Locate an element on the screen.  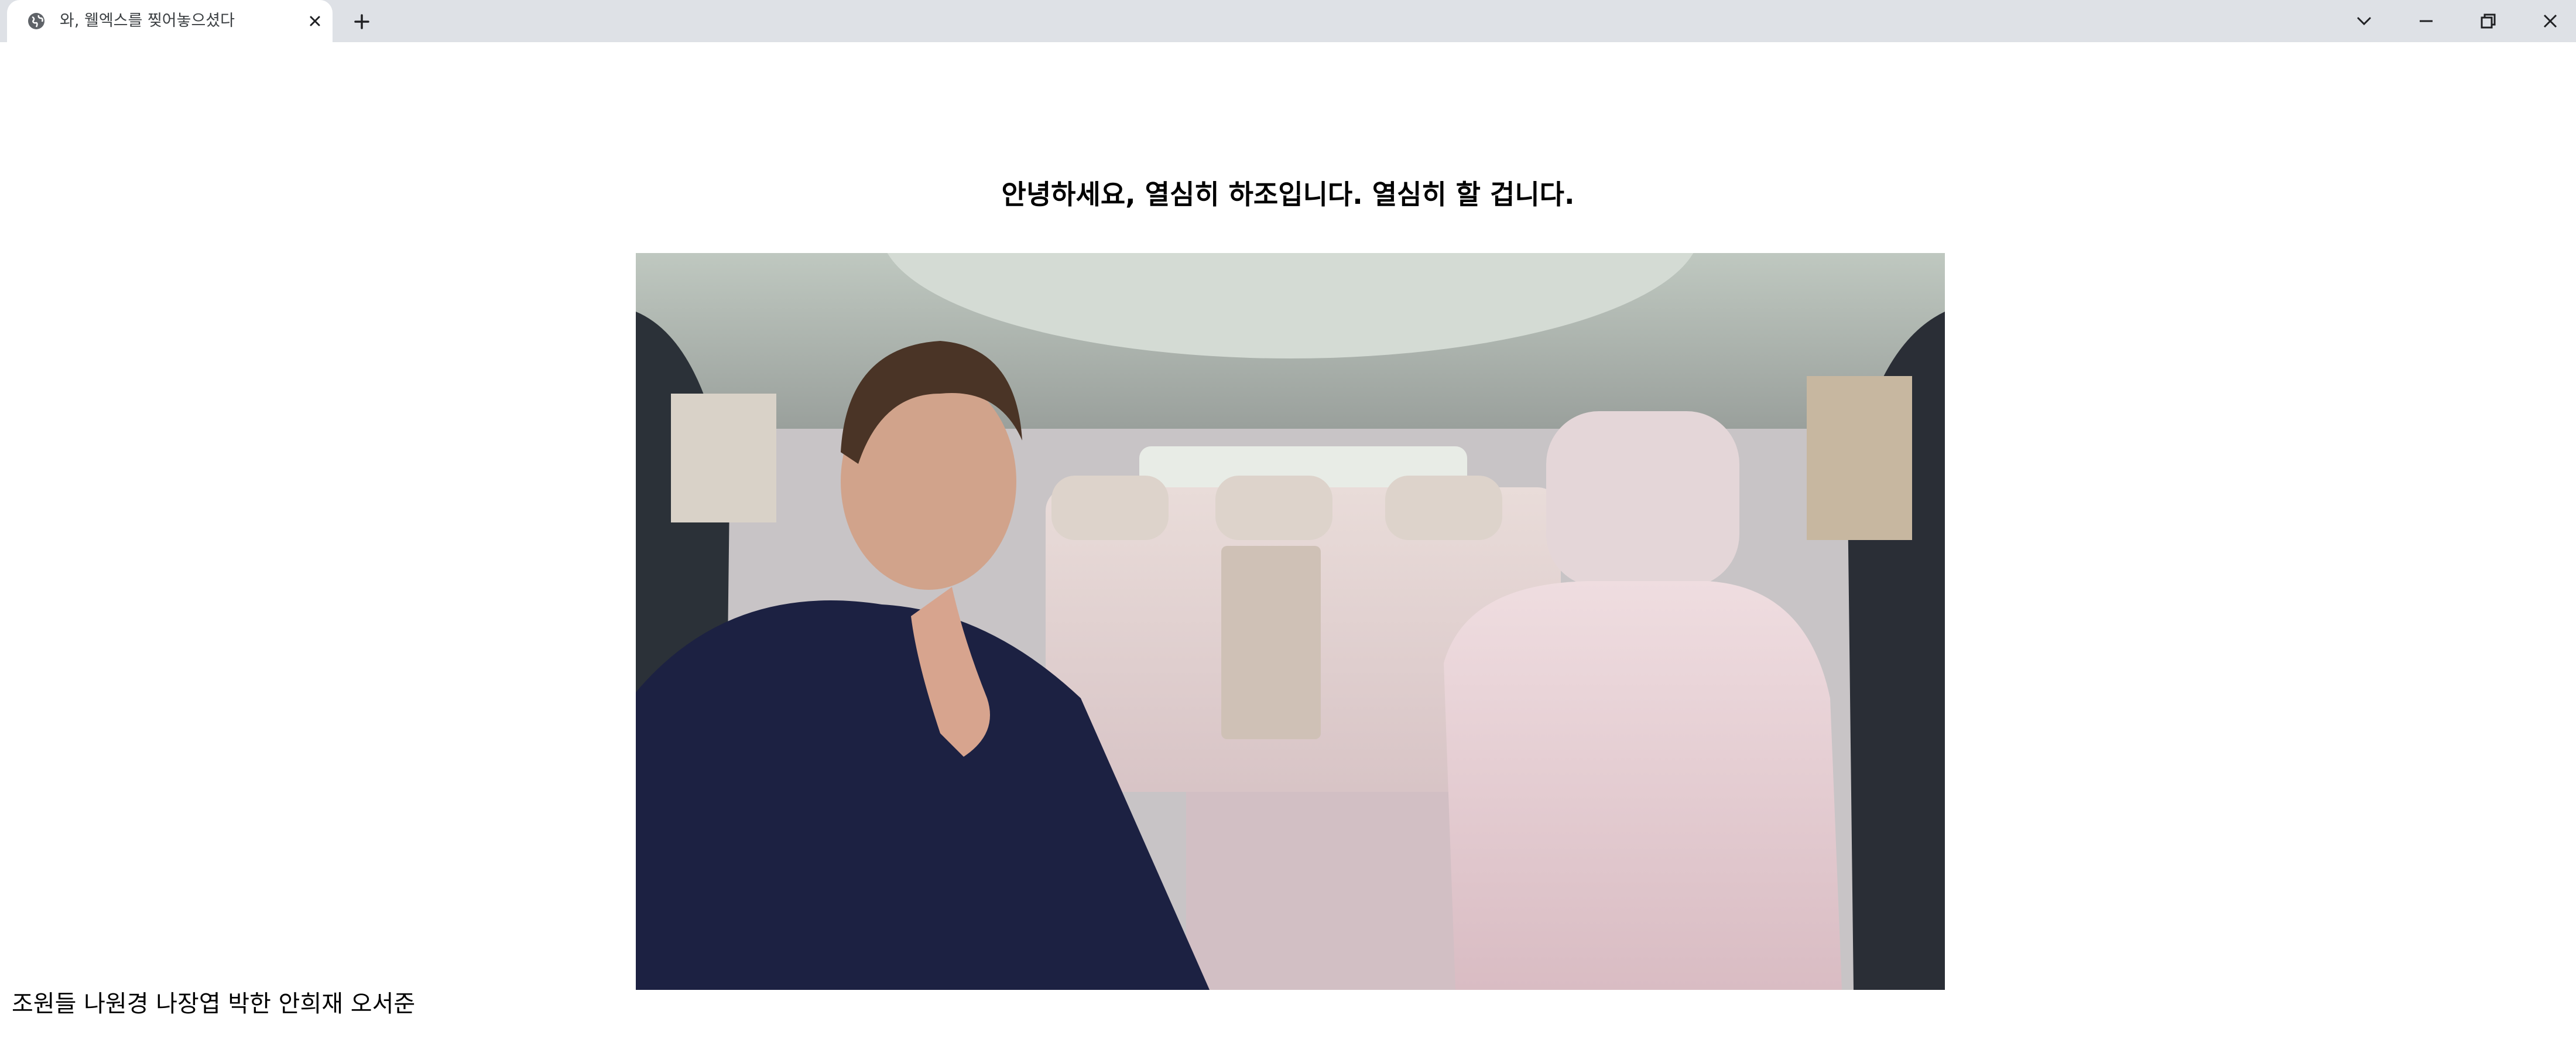
new-tab-button is located at coordinates (362, 22).